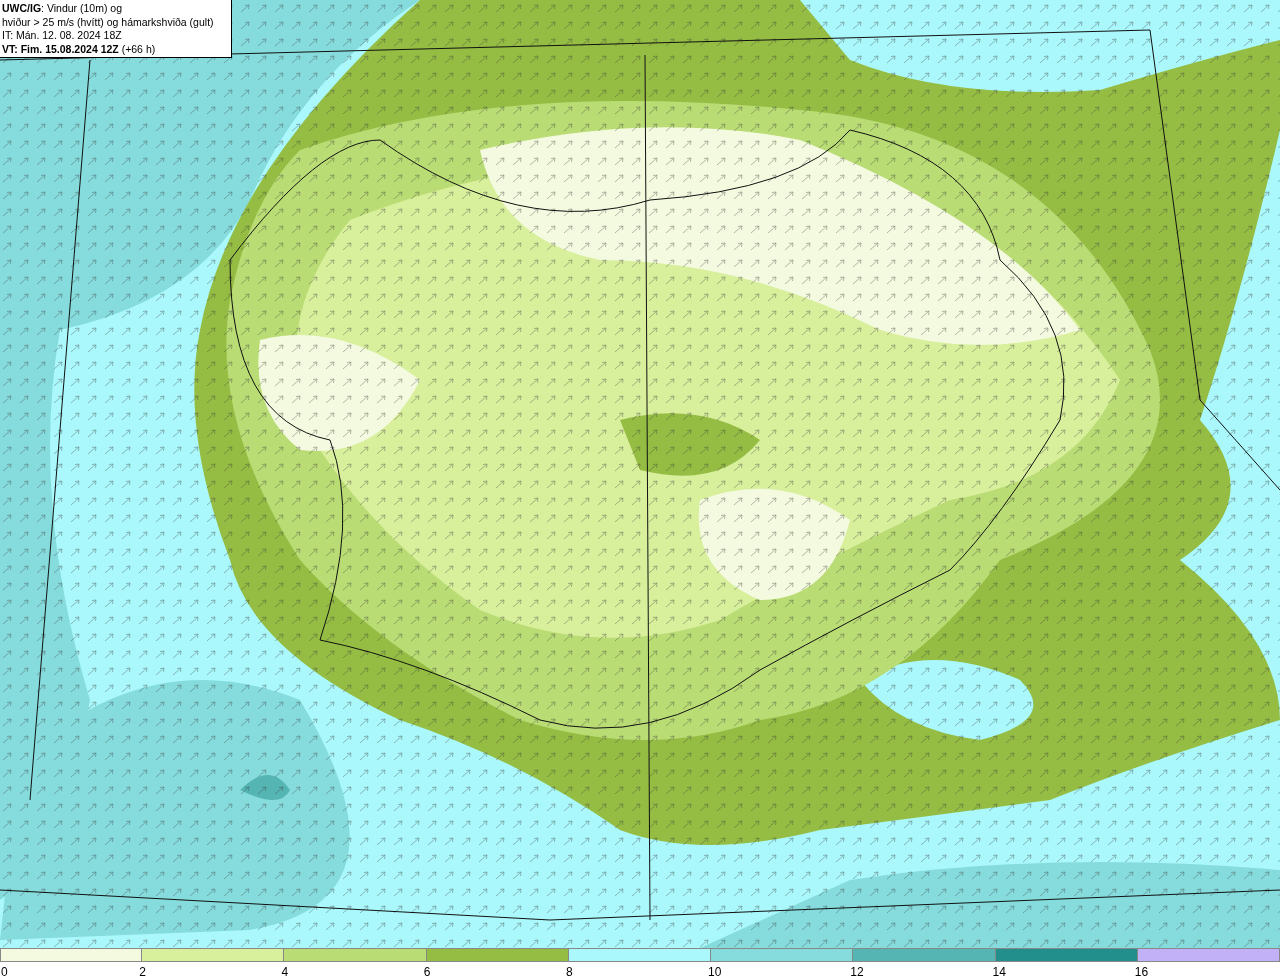  What do you see at coordinates (1141, 971) in the screenshot?
I see `legend-tick-label: 16` at bounding box center [1141, 971].